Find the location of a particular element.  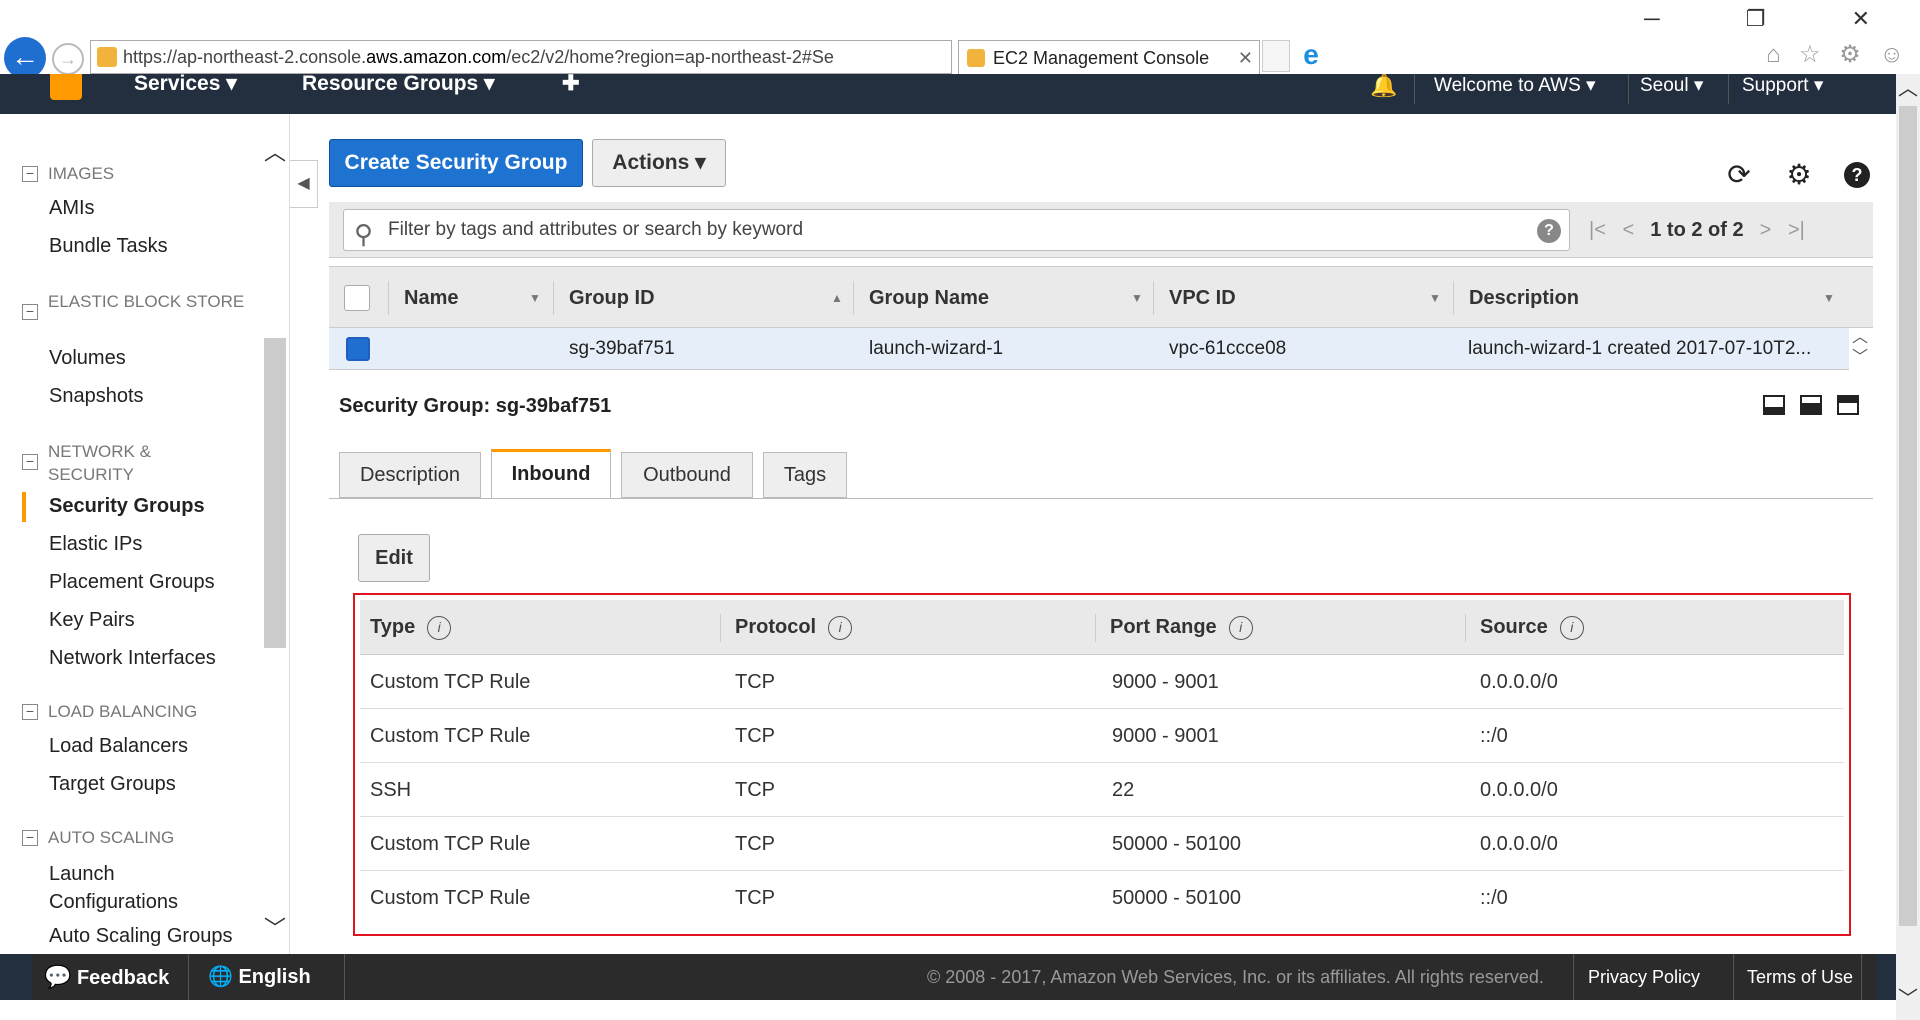

tab-description: Description is located at coordinates (410, 475).